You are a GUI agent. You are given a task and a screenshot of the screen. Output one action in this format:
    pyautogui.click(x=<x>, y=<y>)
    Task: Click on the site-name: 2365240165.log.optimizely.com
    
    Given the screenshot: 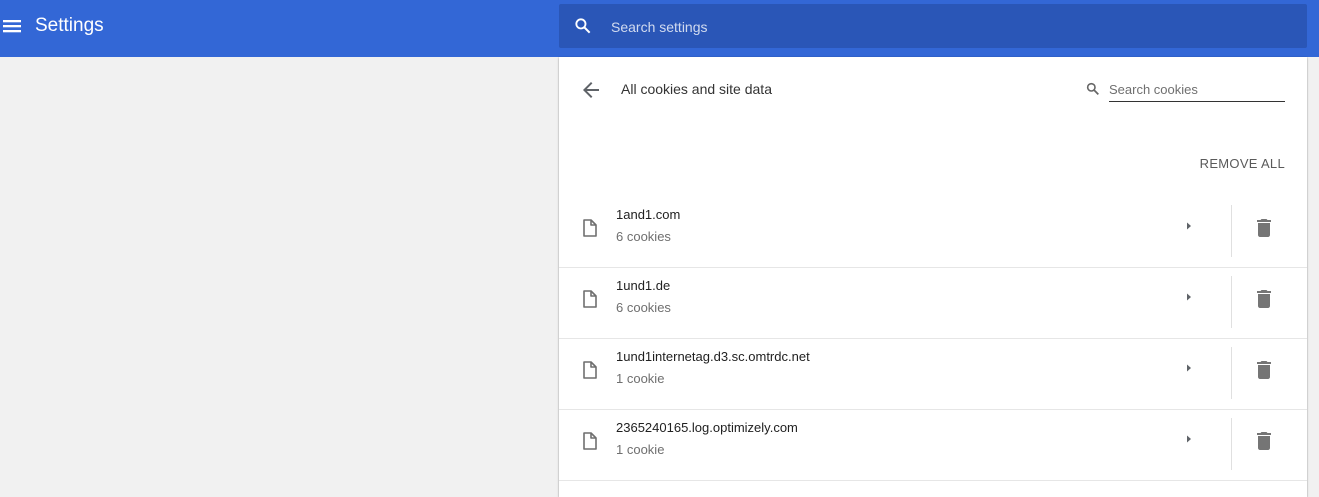 What is the action you would take?
    pyautogui.click(x=707, y=427)
    